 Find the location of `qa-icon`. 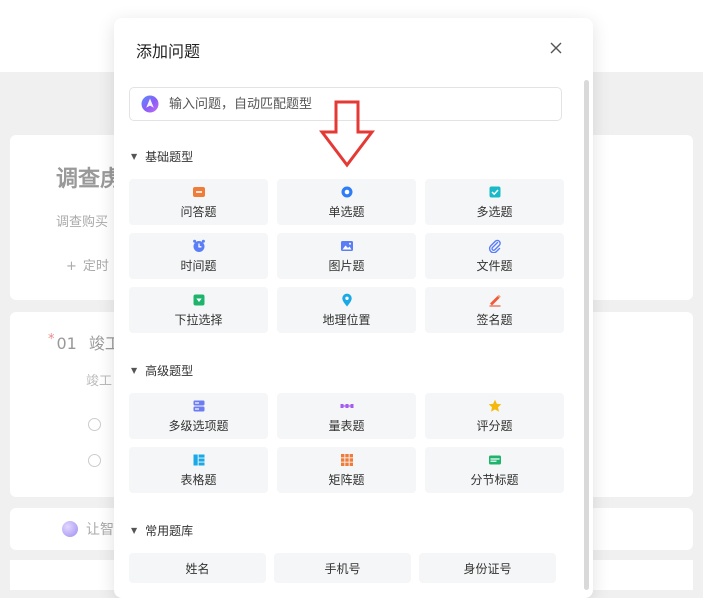

qa-icon is located at coordinates (198, 191).